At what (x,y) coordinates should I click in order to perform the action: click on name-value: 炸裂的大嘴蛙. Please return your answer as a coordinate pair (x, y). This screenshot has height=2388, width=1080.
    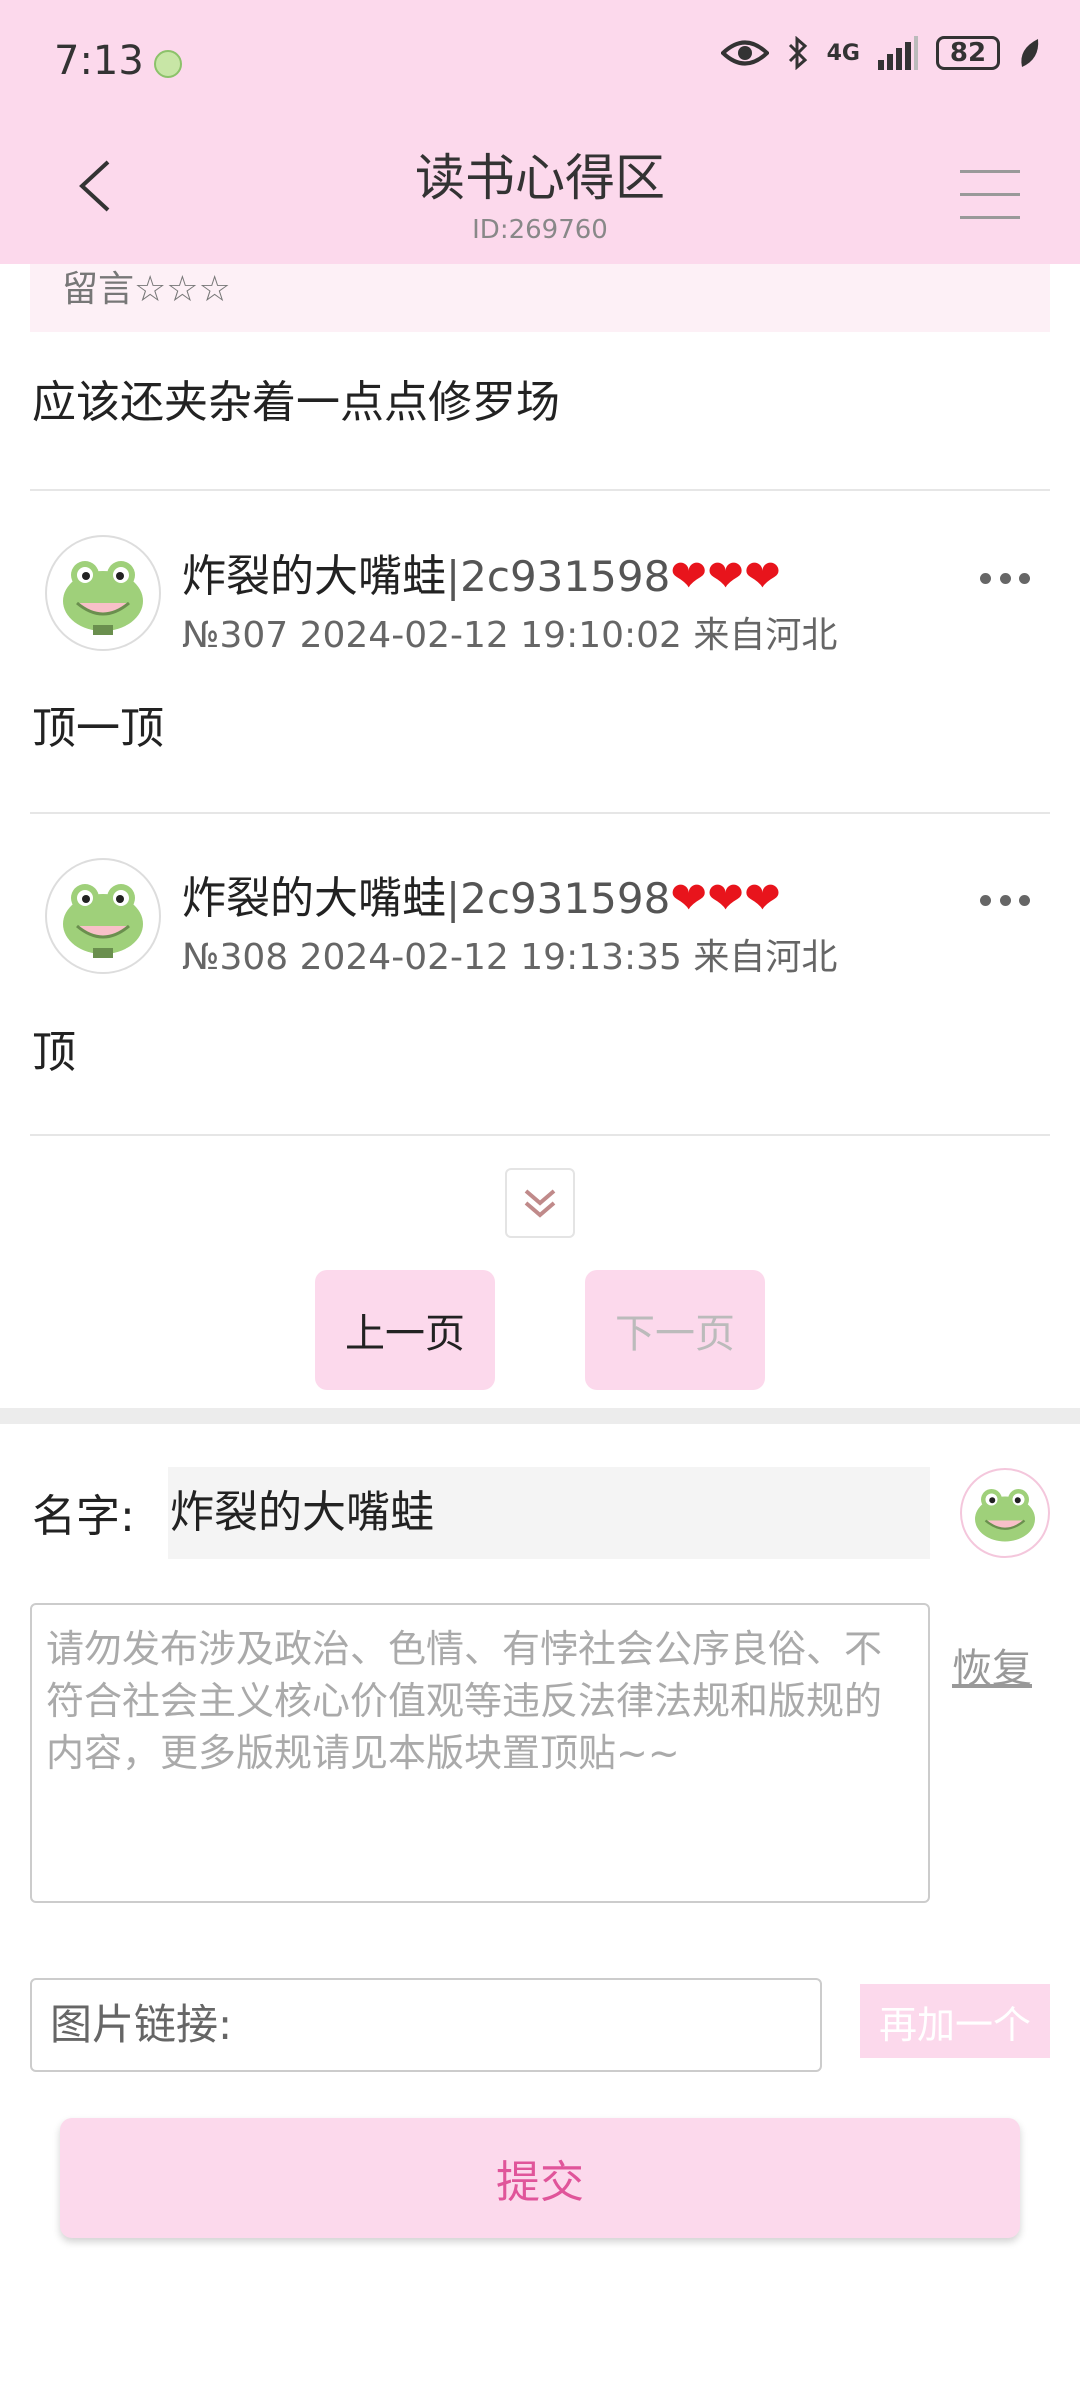
    Looking at the image, I should click on (302, 1512).